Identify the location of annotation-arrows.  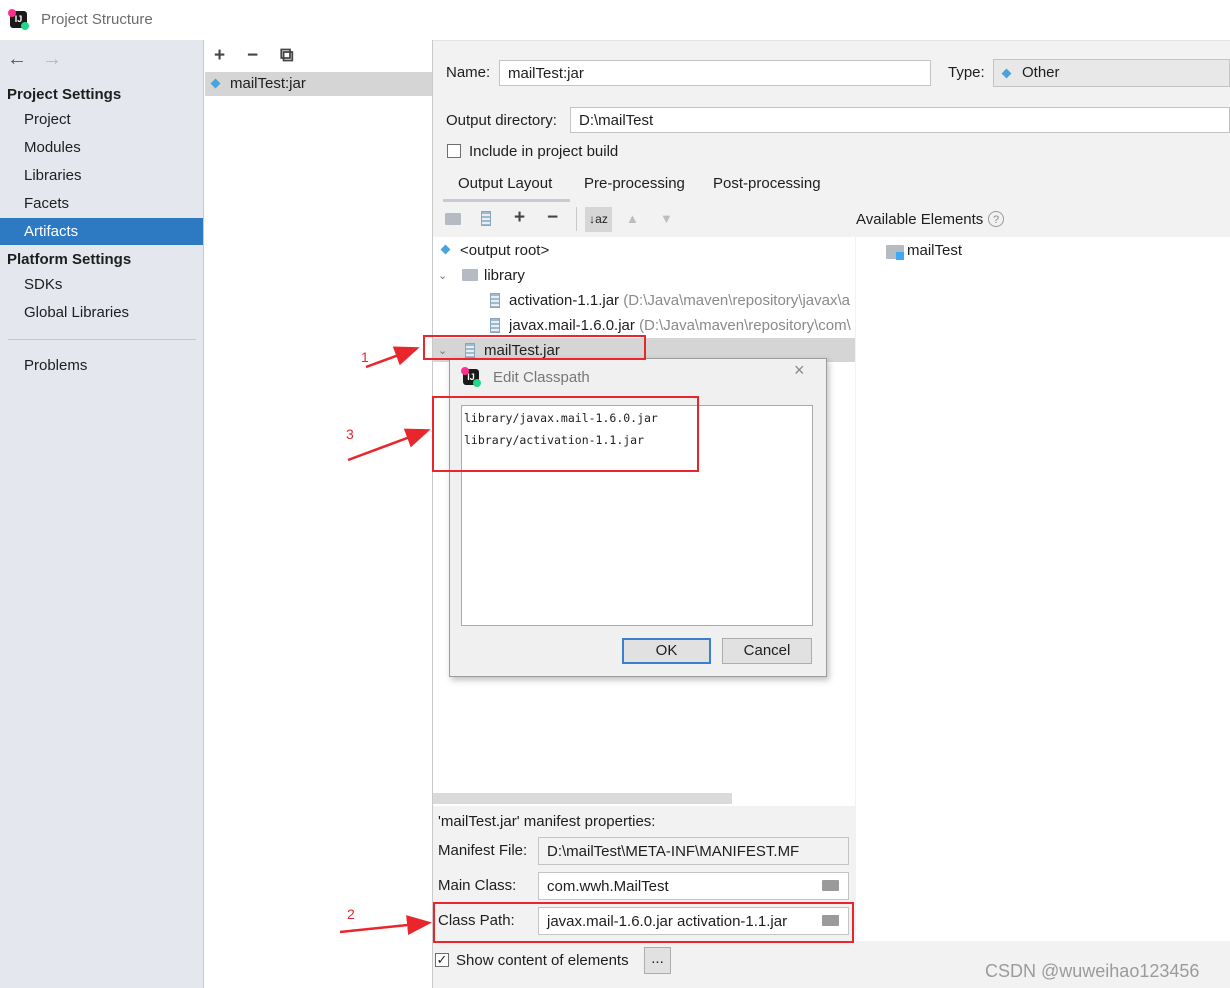
(385, 641).